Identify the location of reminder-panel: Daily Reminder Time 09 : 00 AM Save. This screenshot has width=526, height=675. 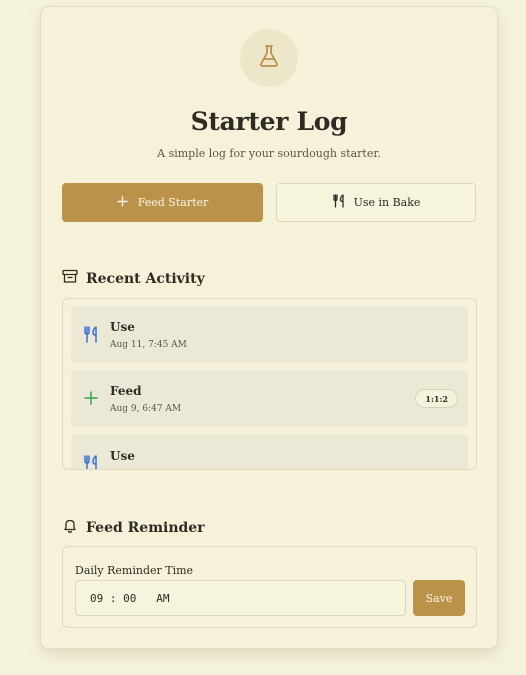
(269, 587).